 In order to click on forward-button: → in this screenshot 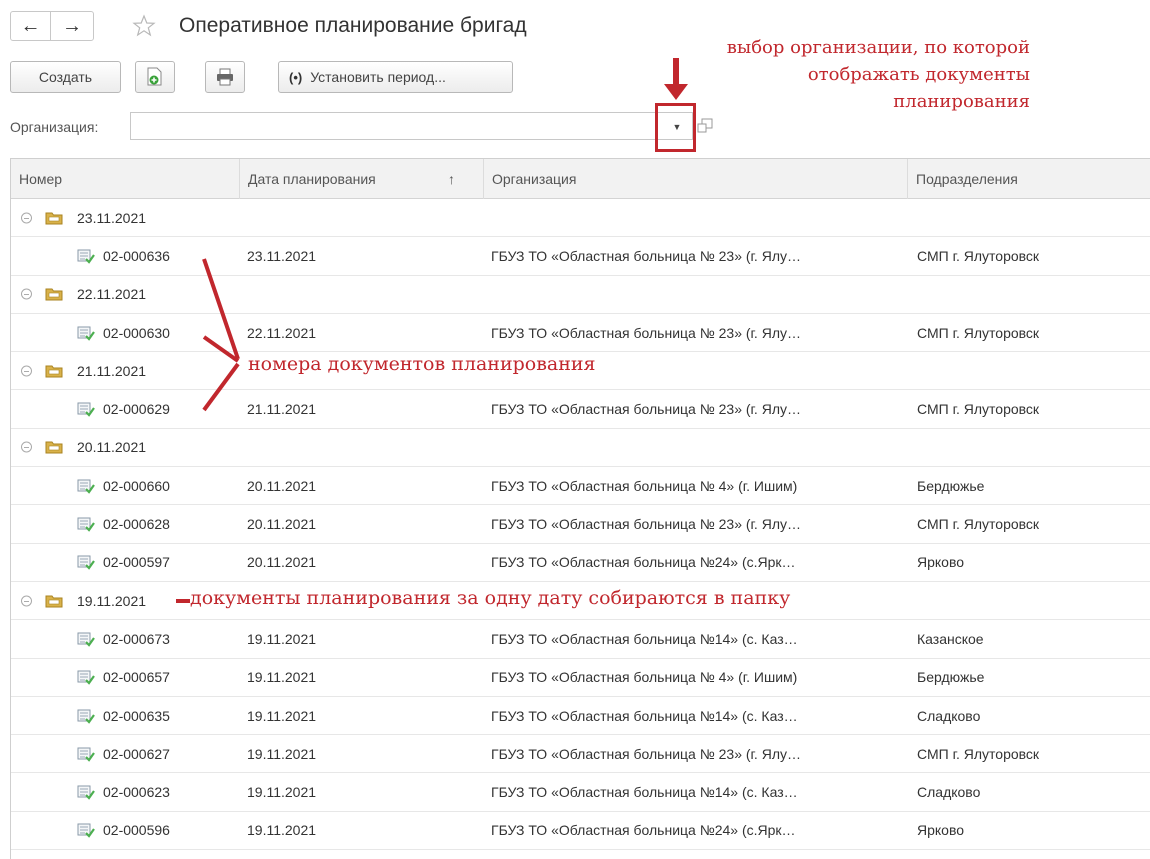, I will do `click(71, 26)`.